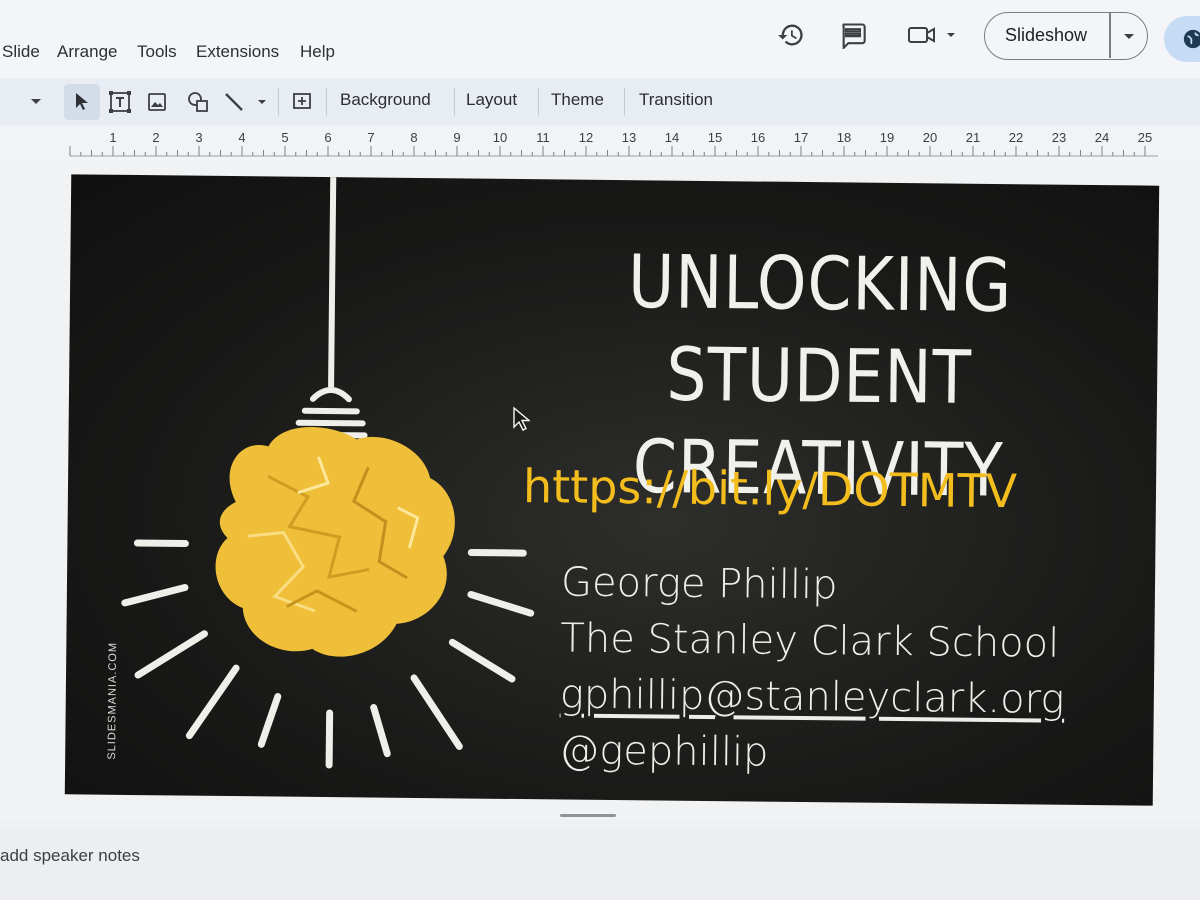  I want to click on ruler-mark-label: 8, so click(413, 137).